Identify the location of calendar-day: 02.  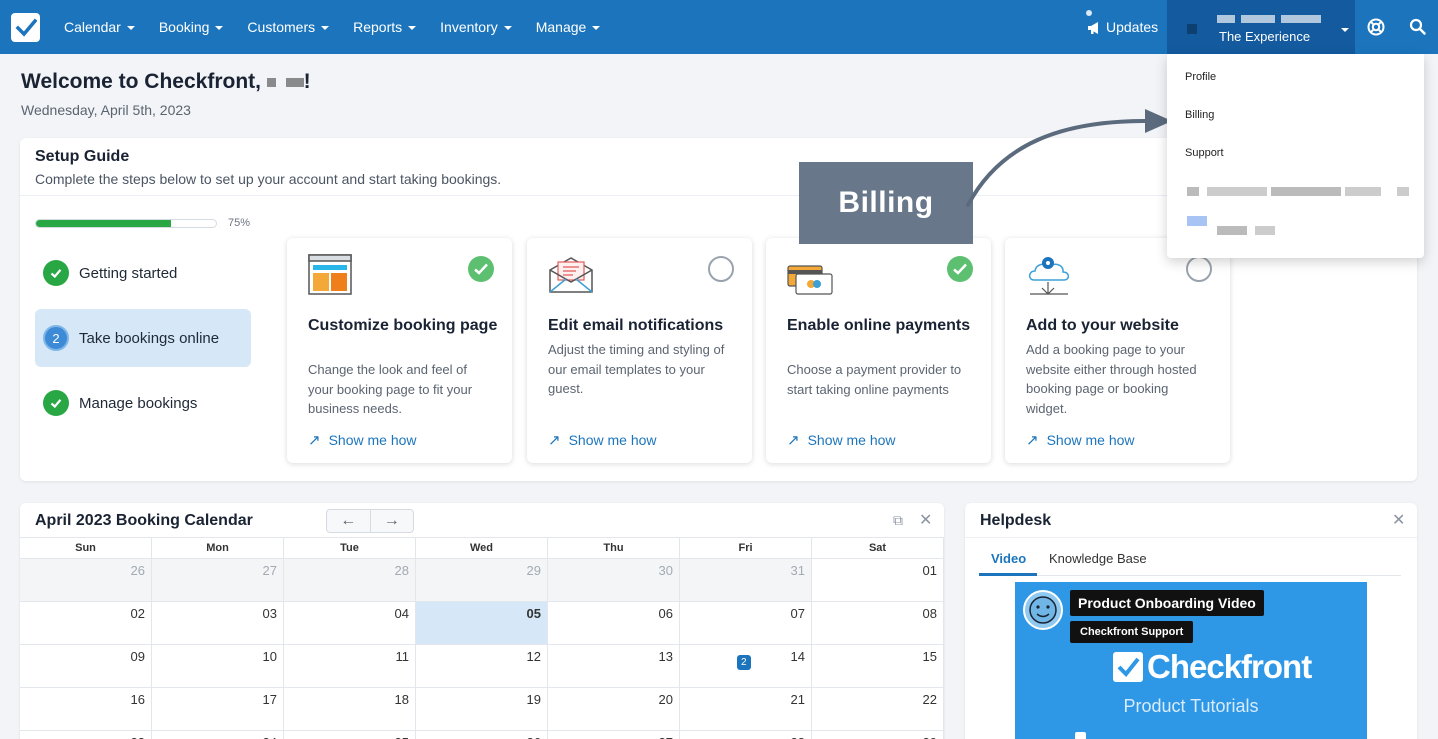
(86, 623).